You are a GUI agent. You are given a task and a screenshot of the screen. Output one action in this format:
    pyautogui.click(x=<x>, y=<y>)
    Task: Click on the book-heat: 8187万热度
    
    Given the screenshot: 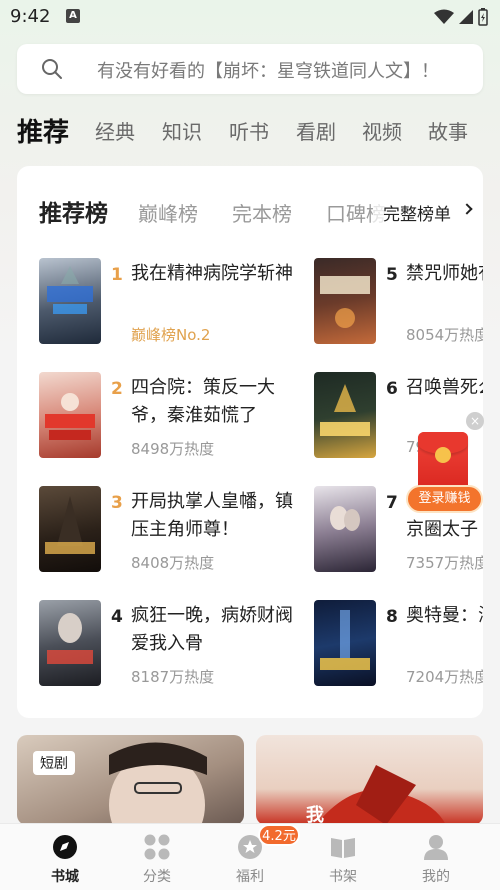 What is the action you would take?
    pyautogui.click(x=173, y=677)
    